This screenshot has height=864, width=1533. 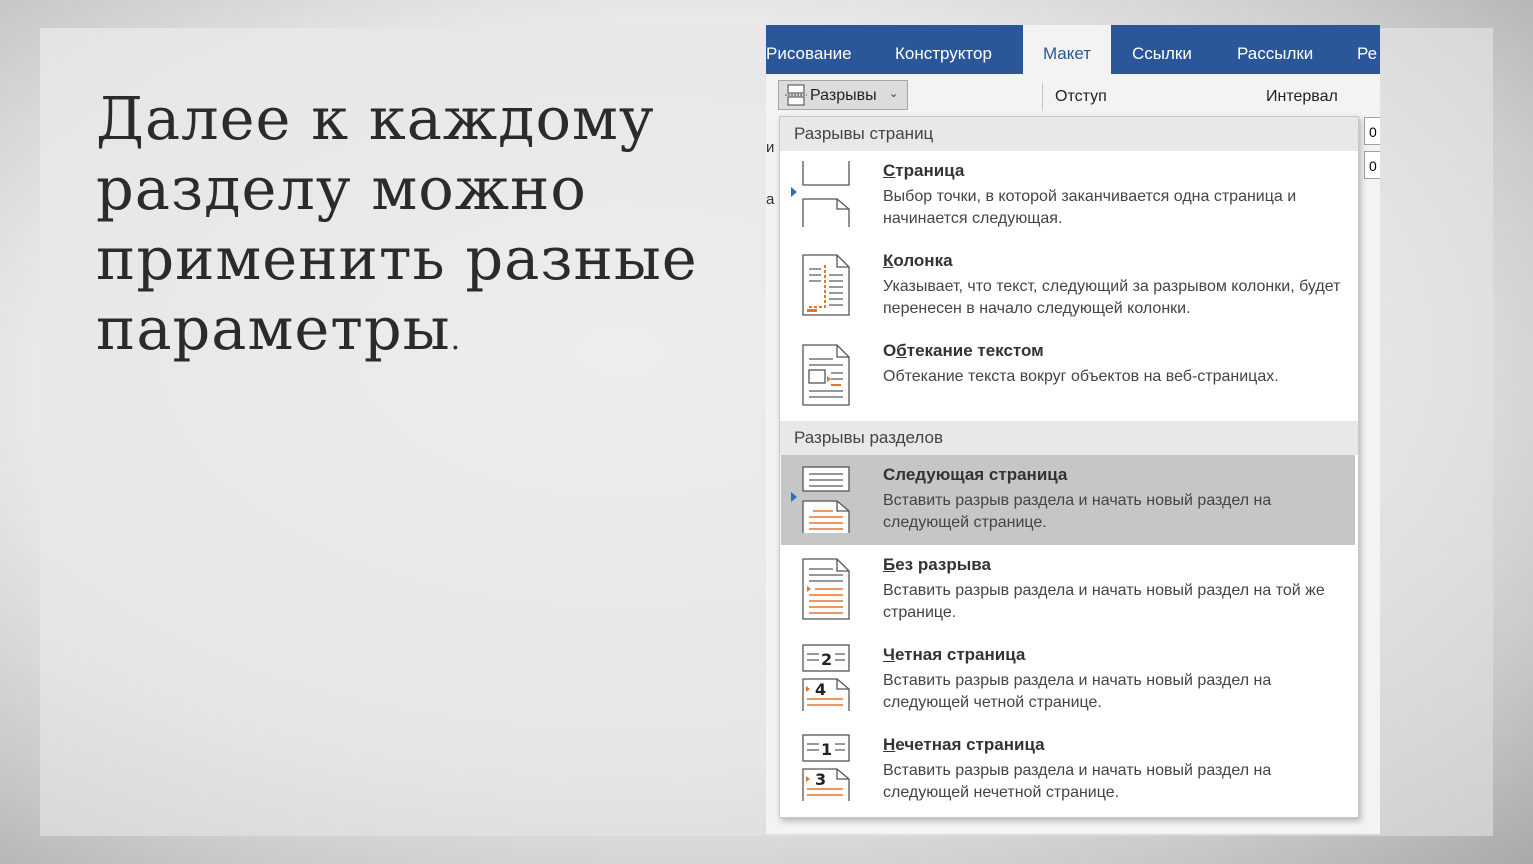 What do you see at coordinates (890, 350) in the screenshot?
I see `title-rest: О` at bounding box center [890, 350].